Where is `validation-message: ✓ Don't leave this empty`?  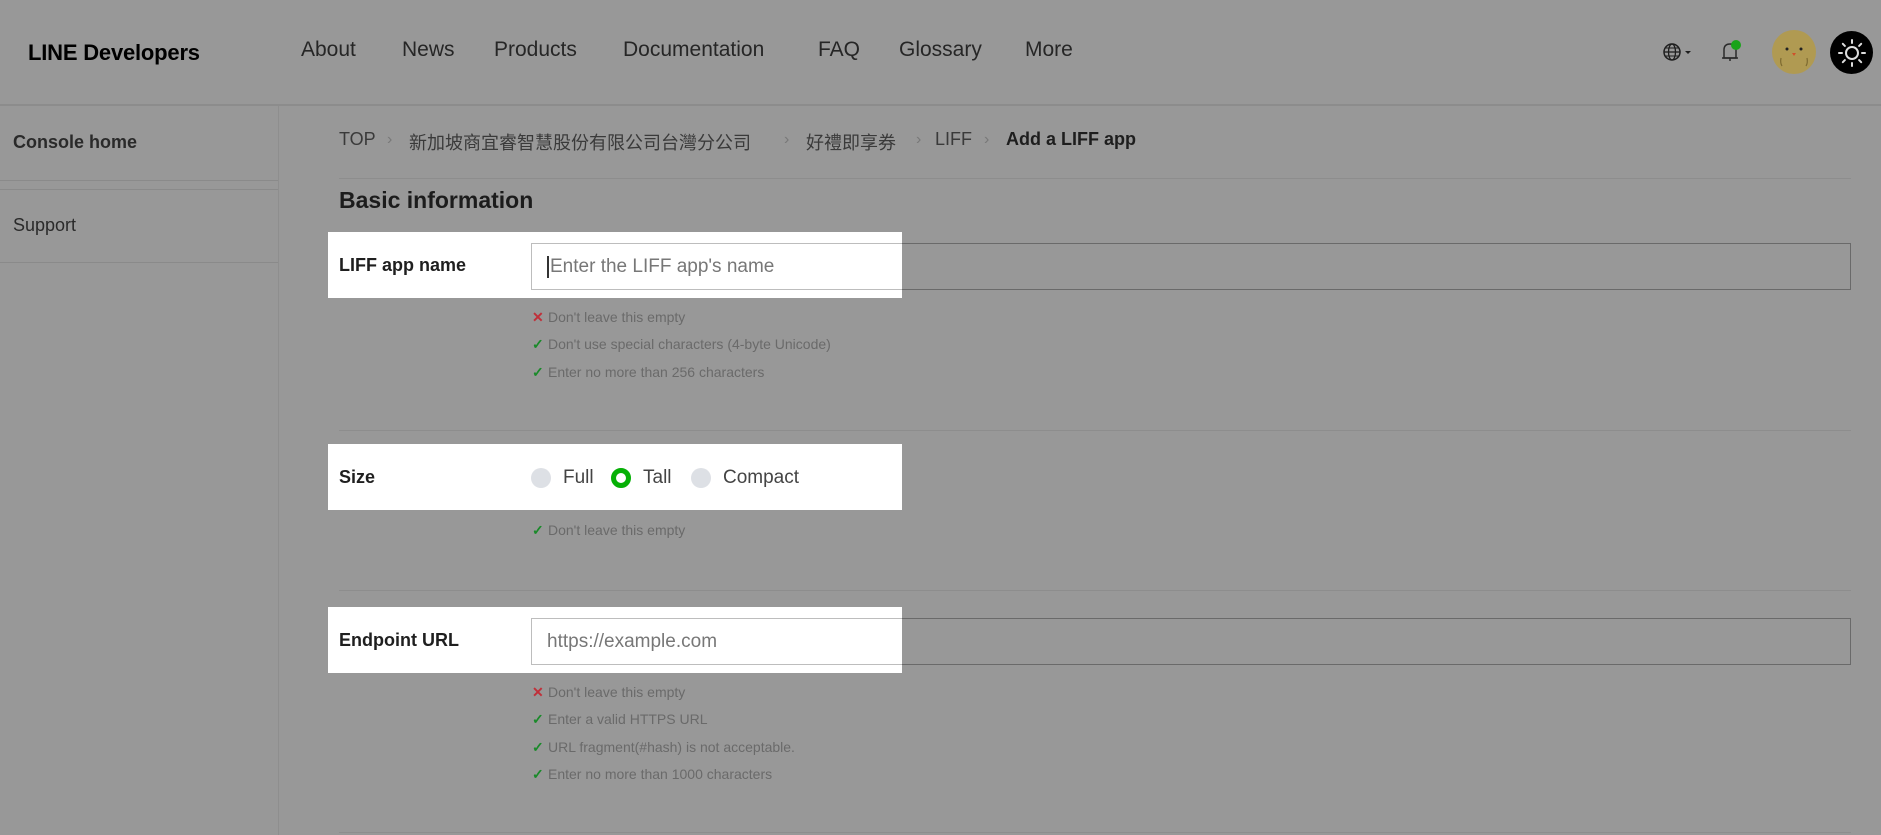 validation-message: ✓ Don't leave this empty is located at coordinates (609, 530).